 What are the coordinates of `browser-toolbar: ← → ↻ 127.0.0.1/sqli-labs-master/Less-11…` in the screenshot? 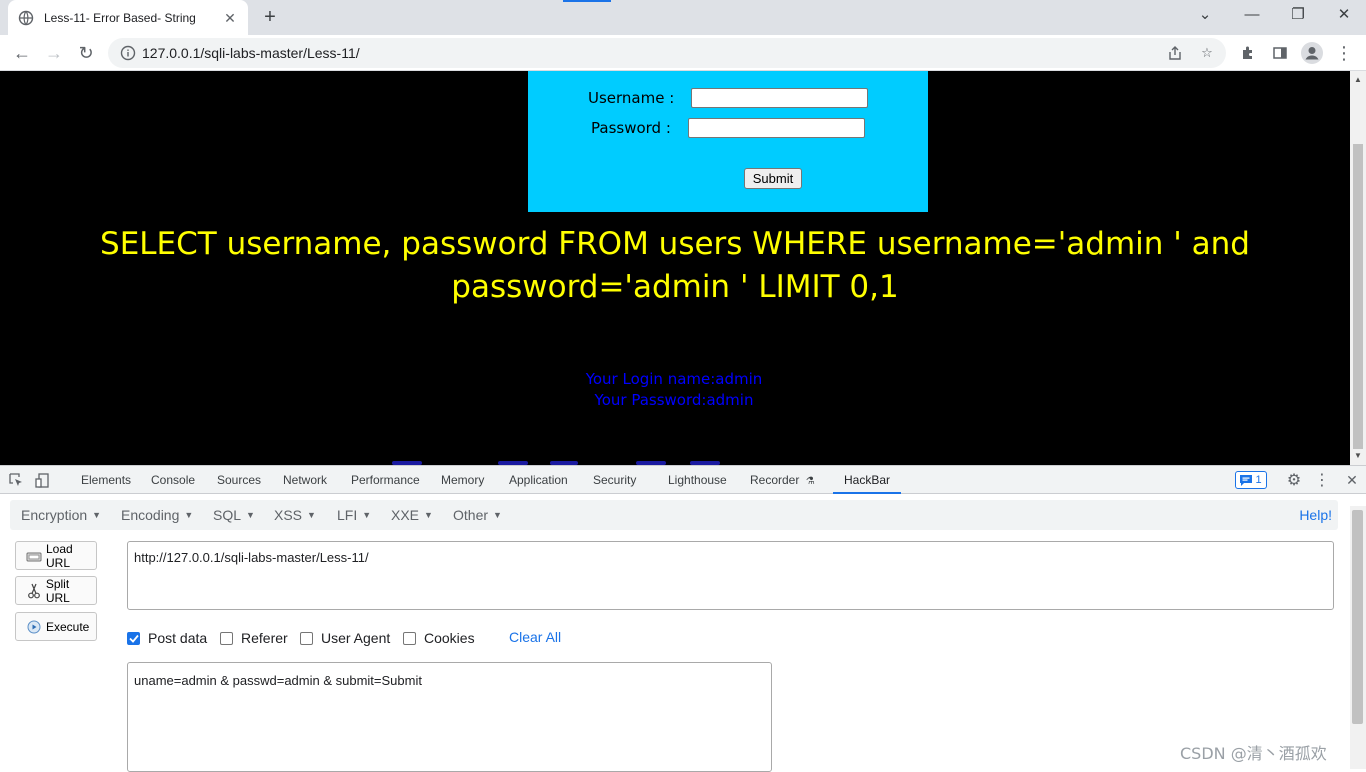 It's located at (683, 53).